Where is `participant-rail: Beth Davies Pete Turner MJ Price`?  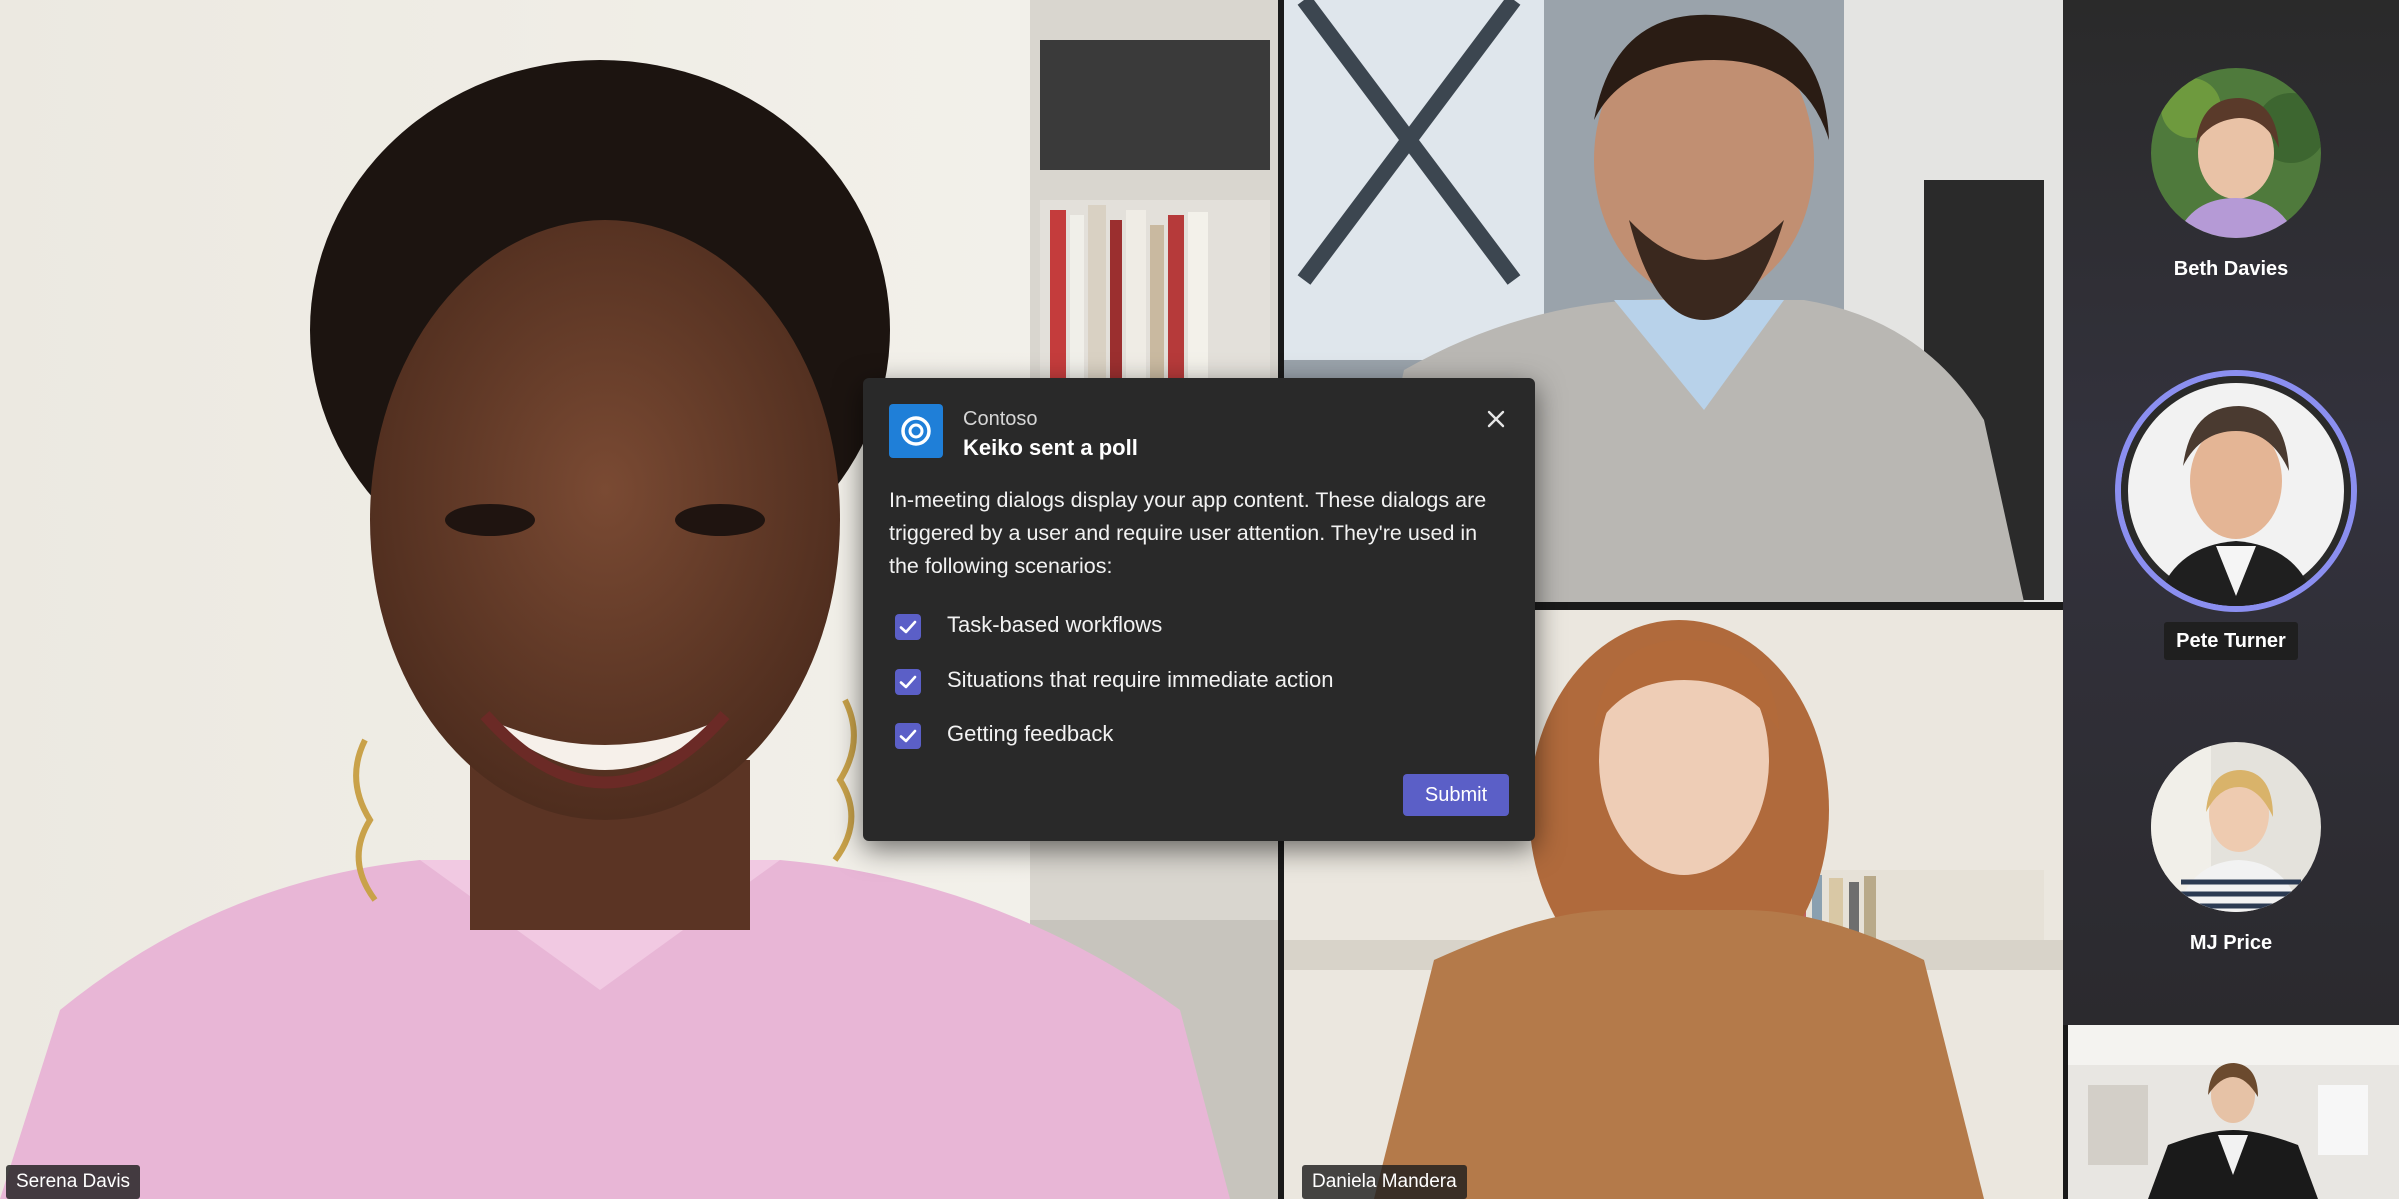
participant-rail: Beth Davies Pete Turner MJ Price is located at coordinates (2231, 512).